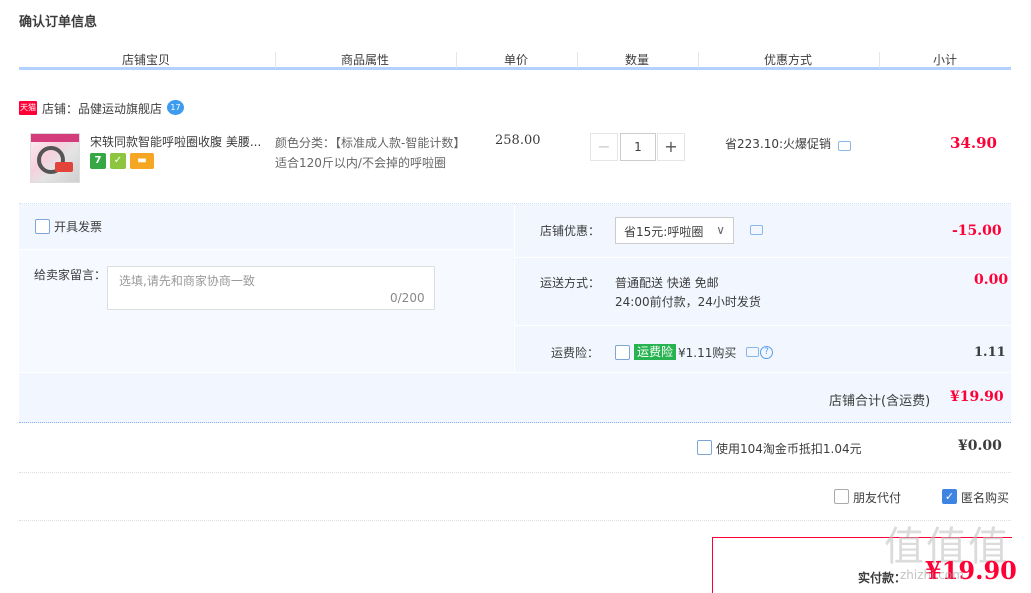  I want to click on friend-pay-label: 朋友代付, so click(877, 498).